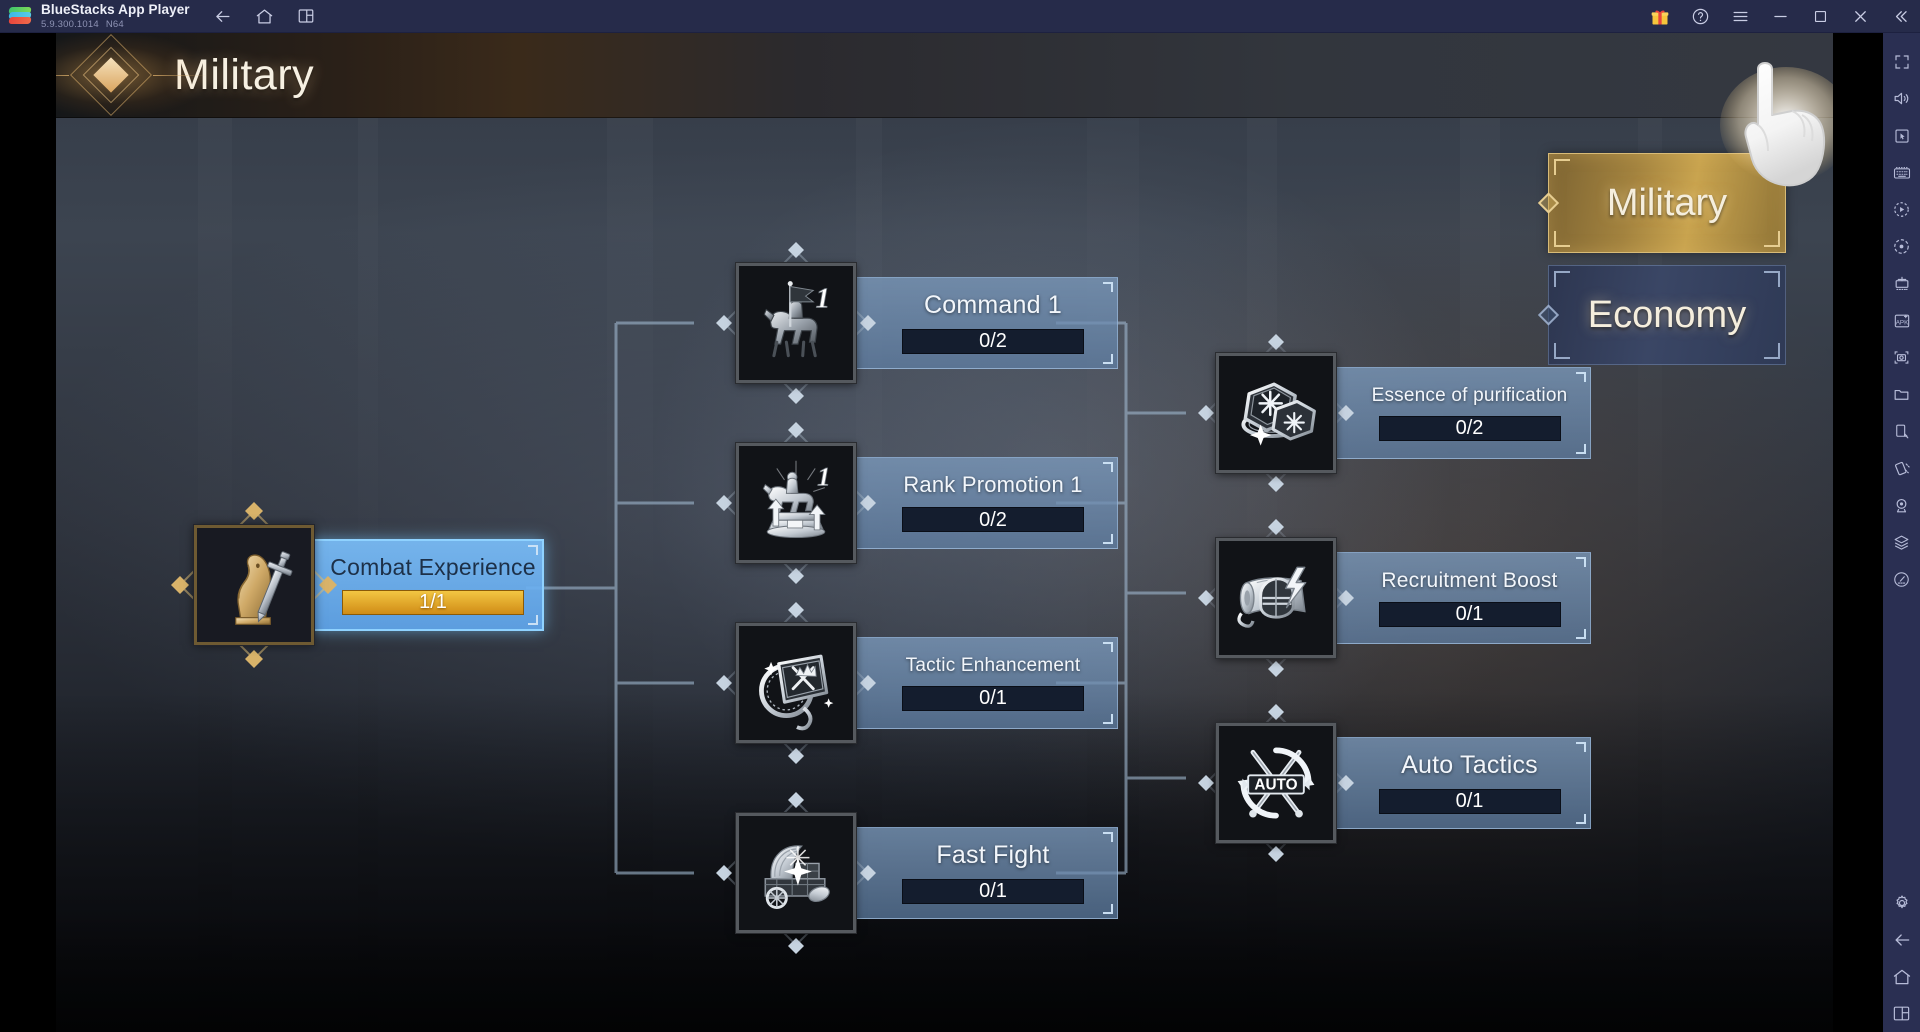 The width and height of the screenshot is (1920, 1032). I want to click on app-title-block: BlueStacks App Player 5.9.300.1014 N64, so click(115, 16).